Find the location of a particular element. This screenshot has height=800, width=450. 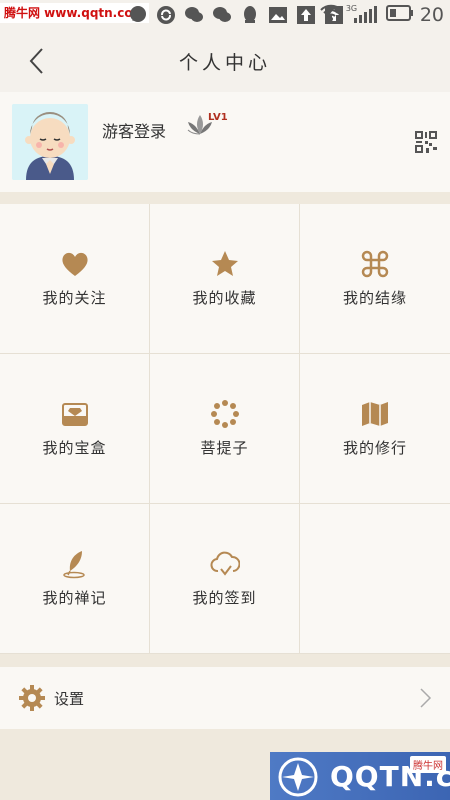

command-icon is located at coordinates (375, 264).